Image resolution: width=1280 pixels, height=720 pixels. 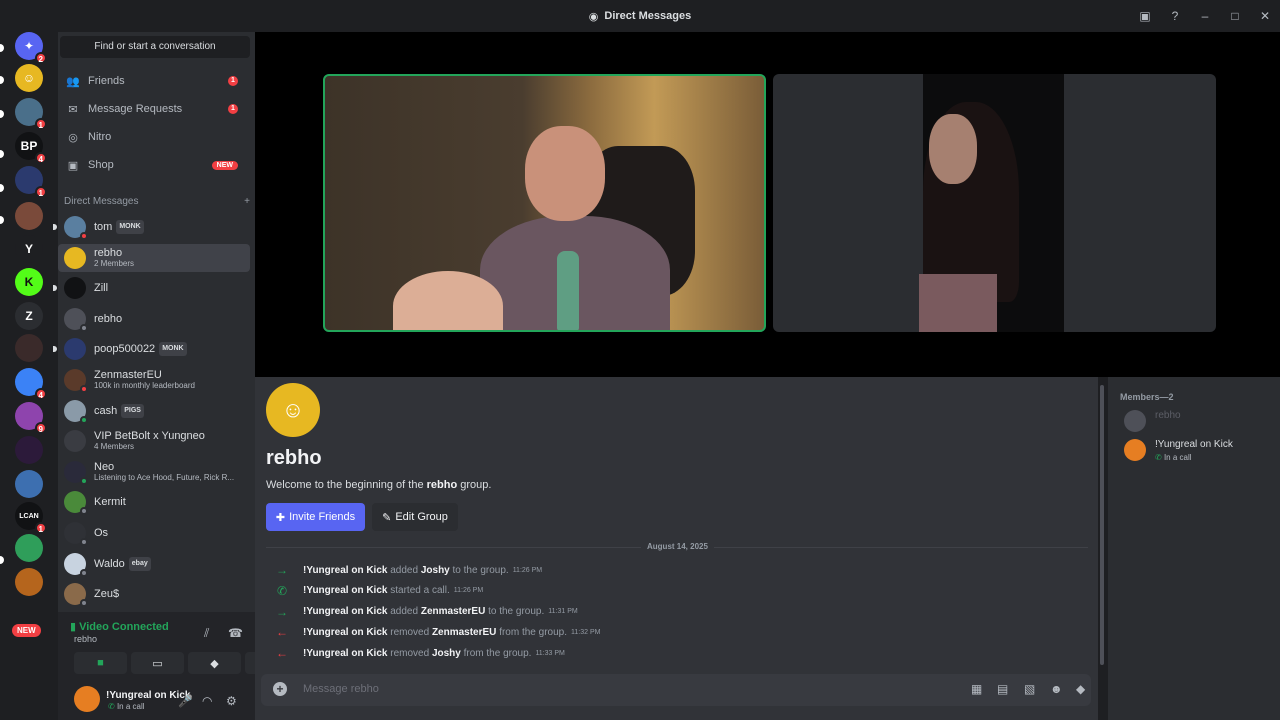 I want to click on dm-item: ZenmasterEU 100k in monthly leaderboard, so click(x=154, y=380).